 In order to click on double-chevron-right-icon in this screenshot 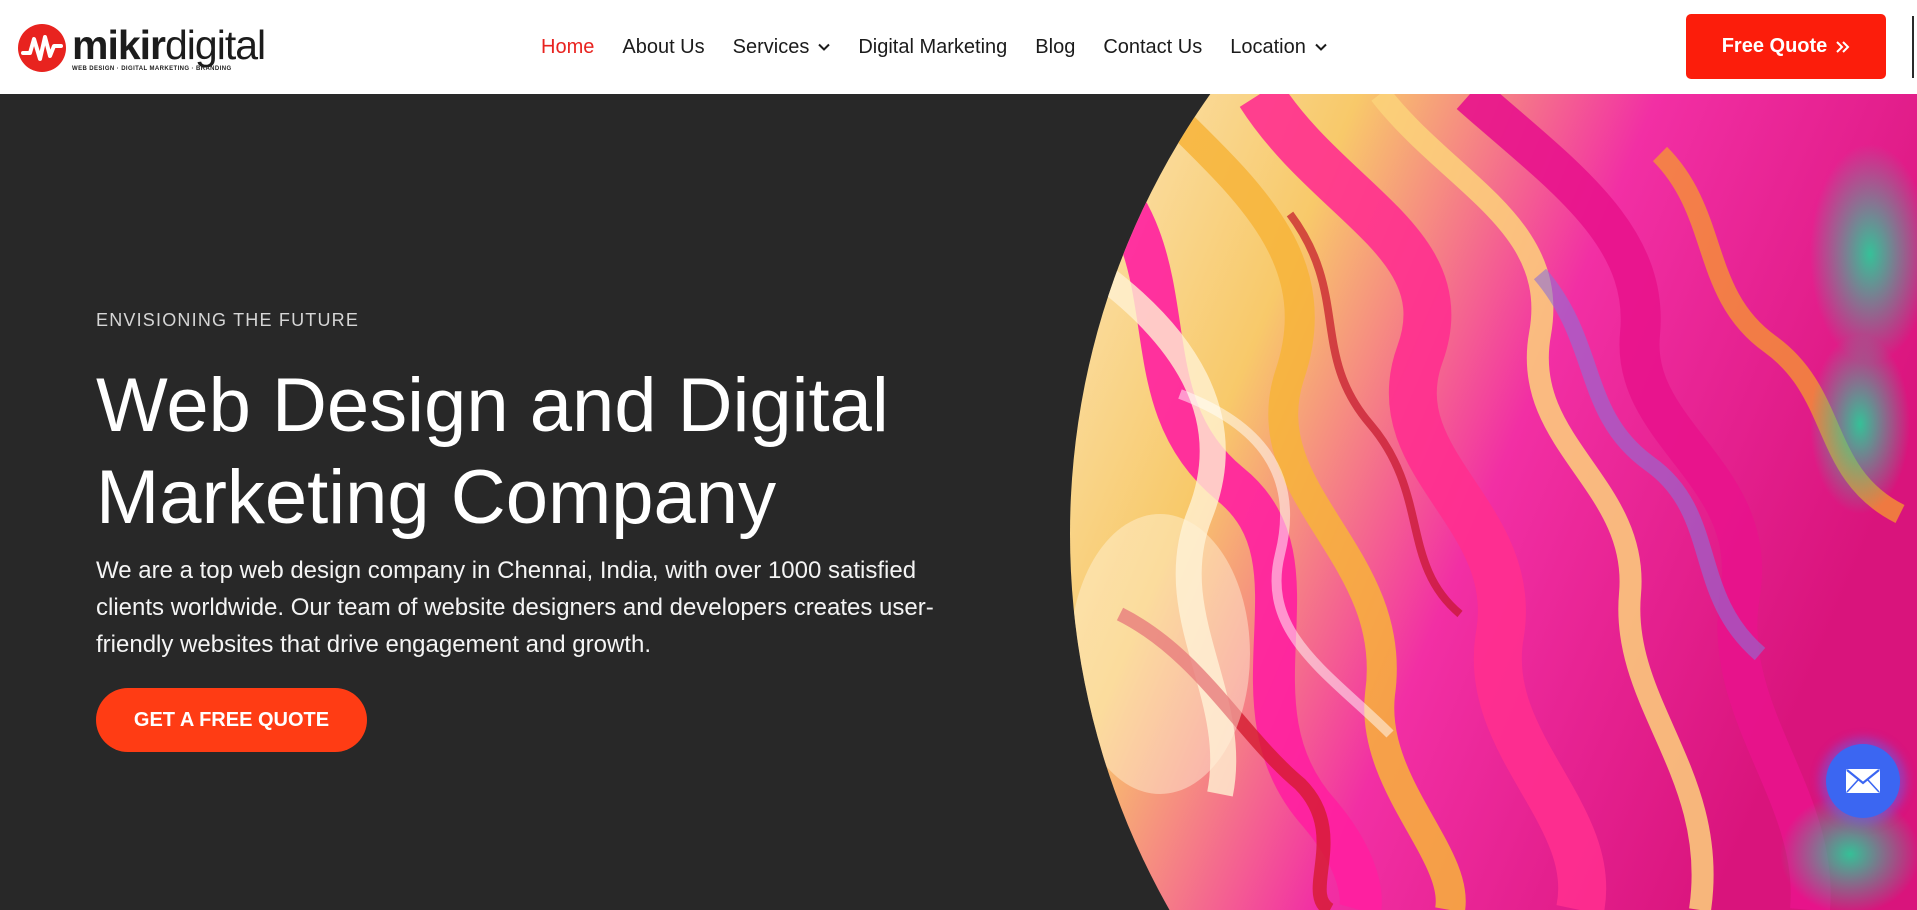, I will do `click(1843, 46)`.